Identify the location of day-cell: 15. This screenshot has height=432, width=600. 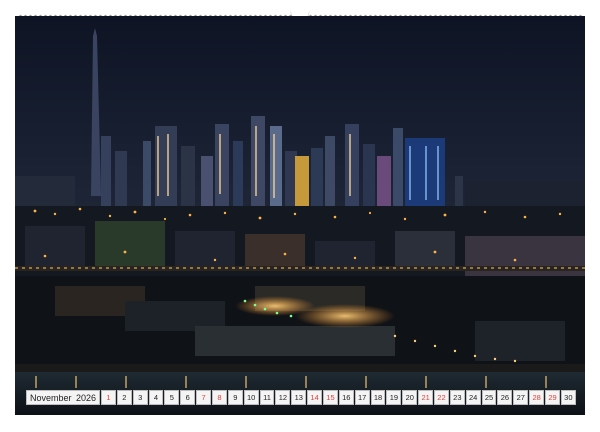
(330, 397).